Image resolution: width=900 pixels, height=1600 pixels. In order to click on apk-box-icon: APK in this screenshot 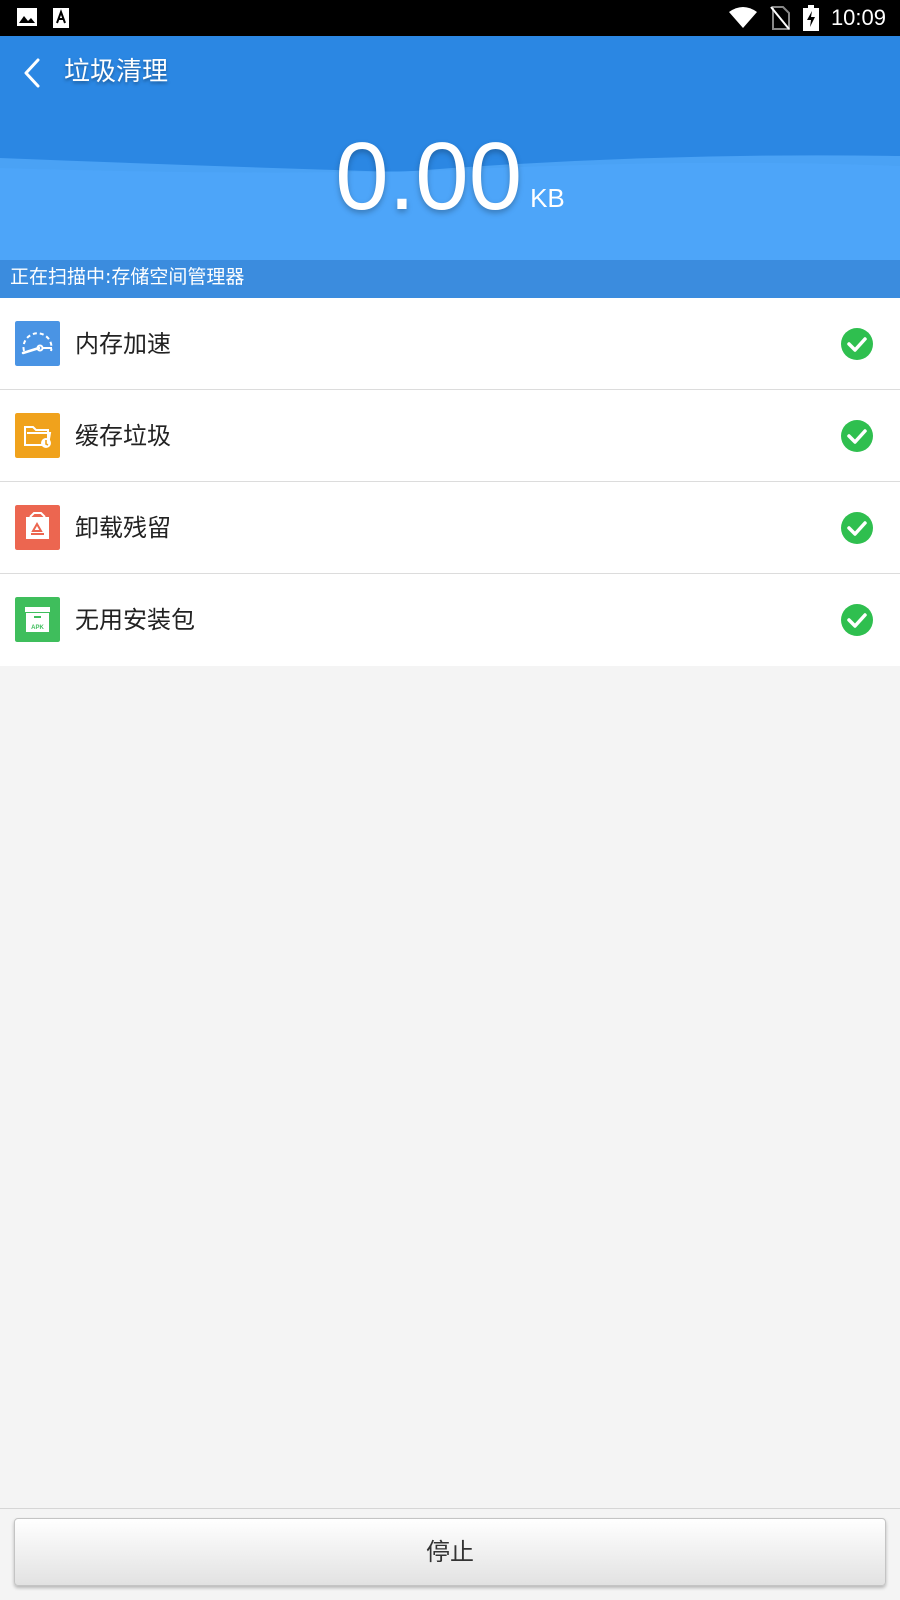, I will do `click(37, 619)`.